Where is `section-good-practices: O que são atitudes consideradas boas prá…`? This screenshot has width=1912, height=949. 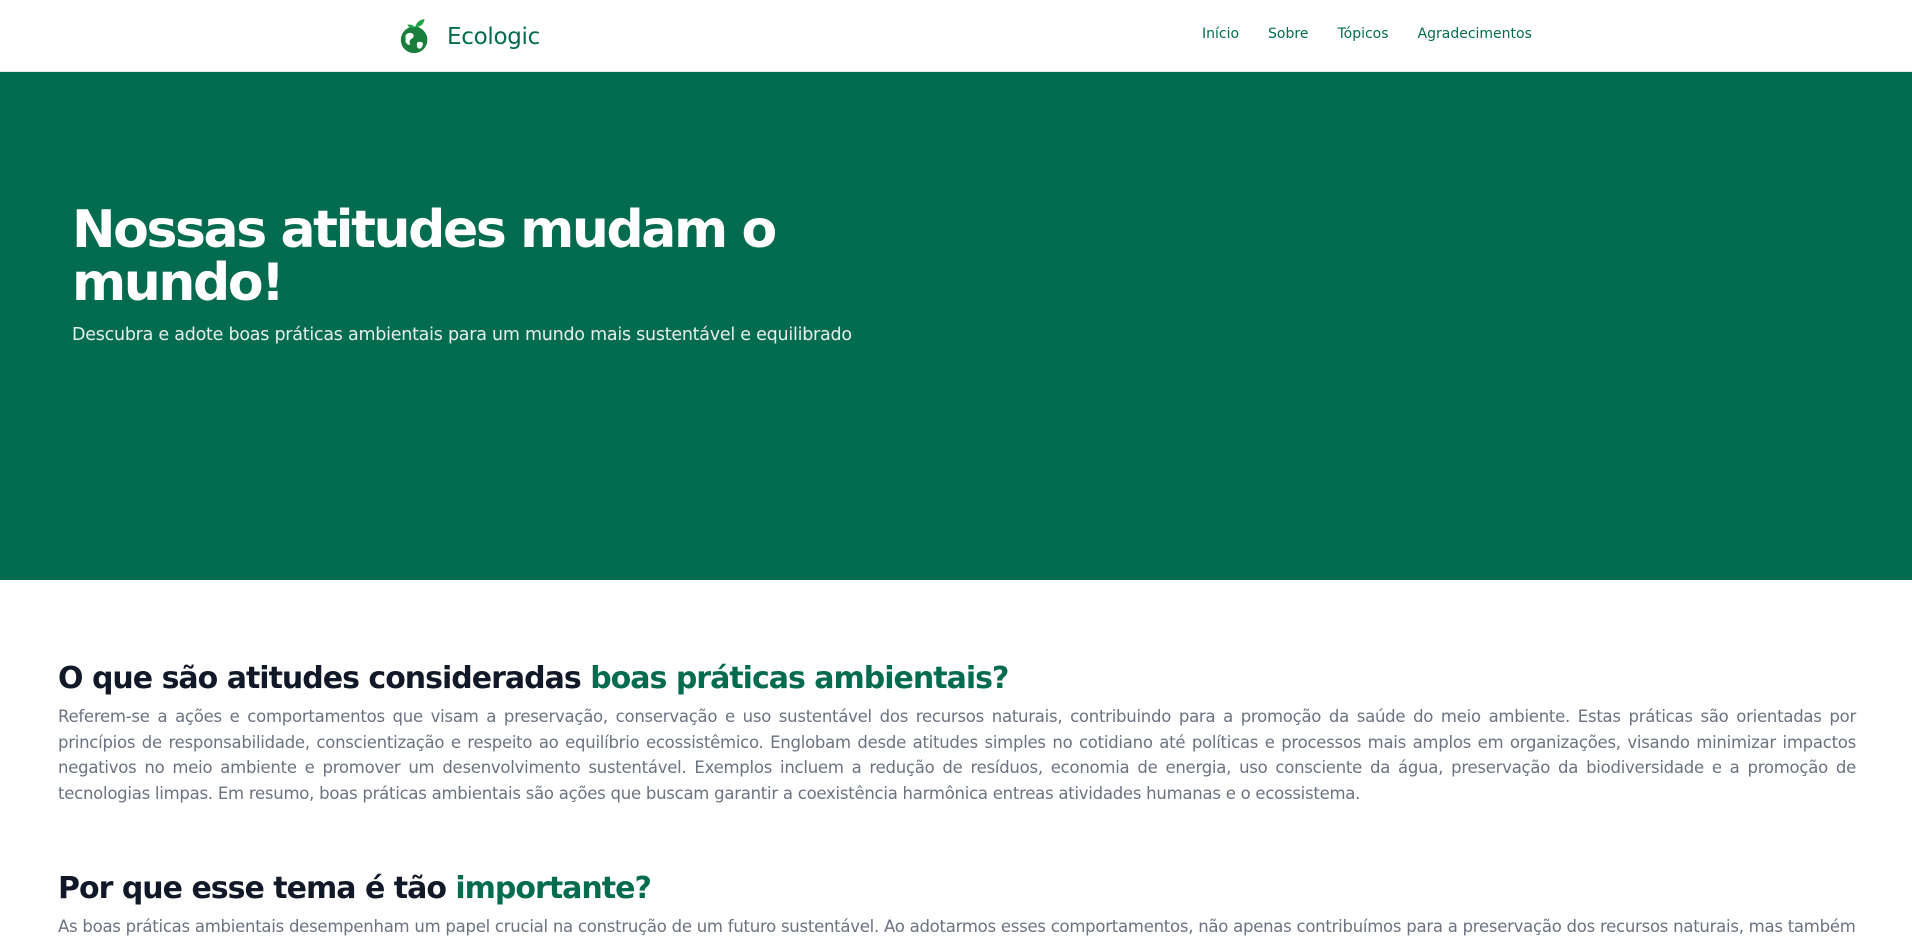 section-good-practices: O que são atitudes consideradas boas prá… is located at coordinates (957, 733).